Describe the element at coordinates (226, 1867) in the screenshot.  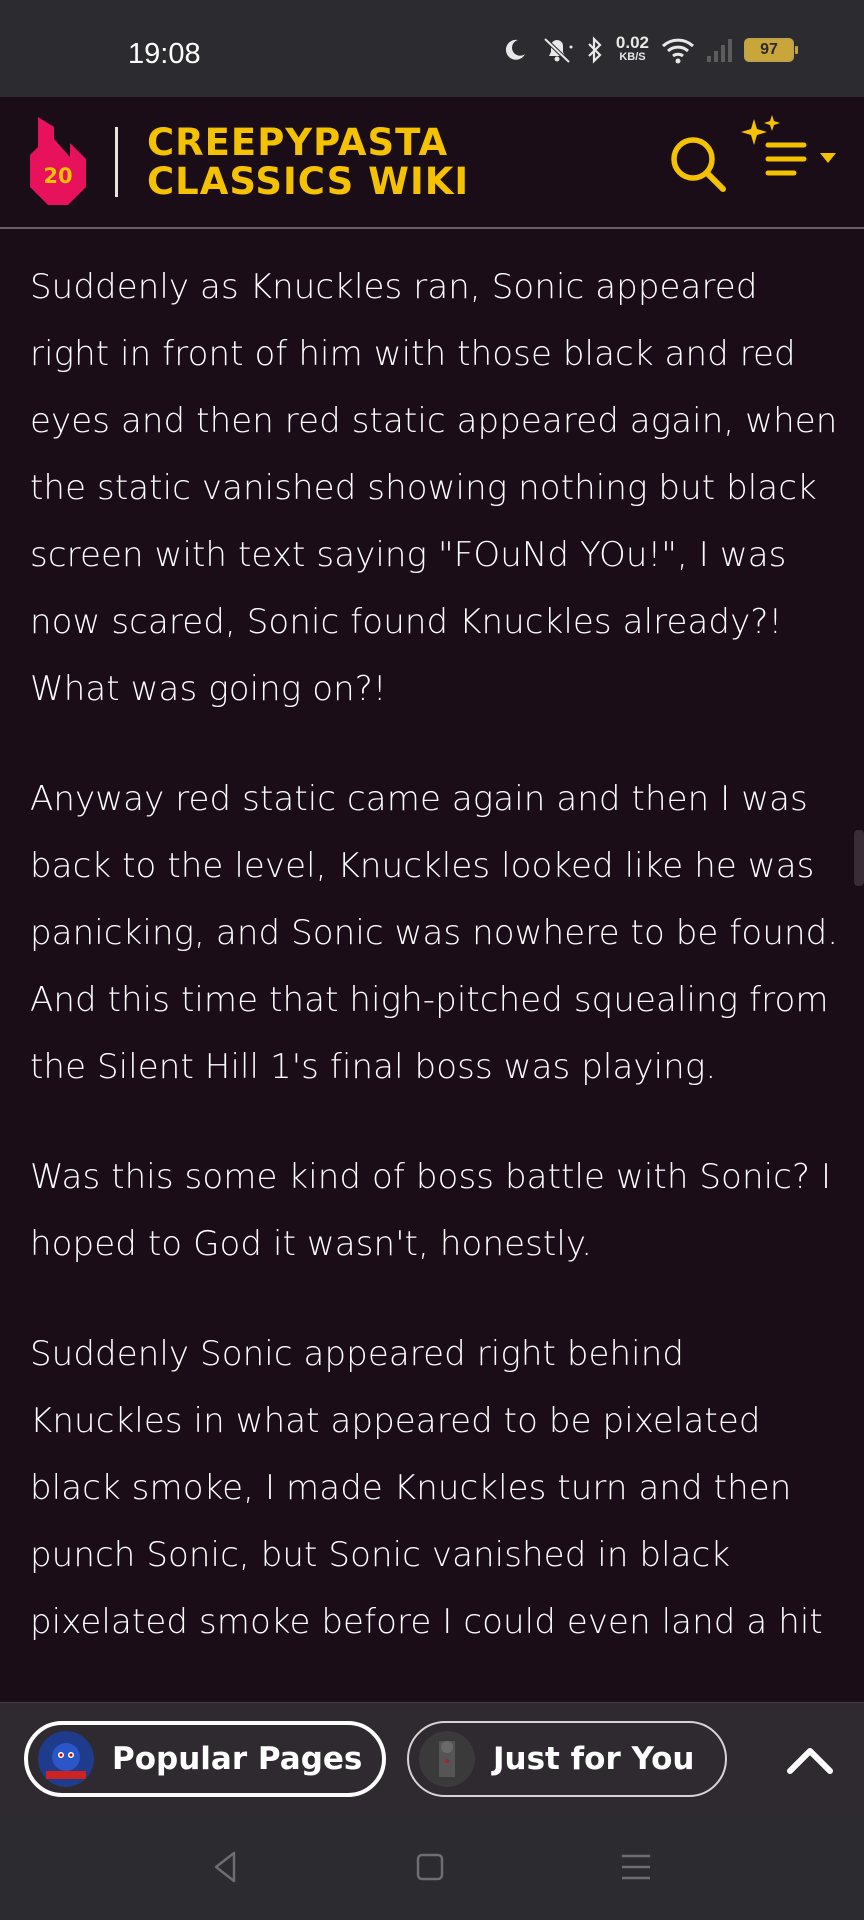
I see `back-nav-icon` at that location.